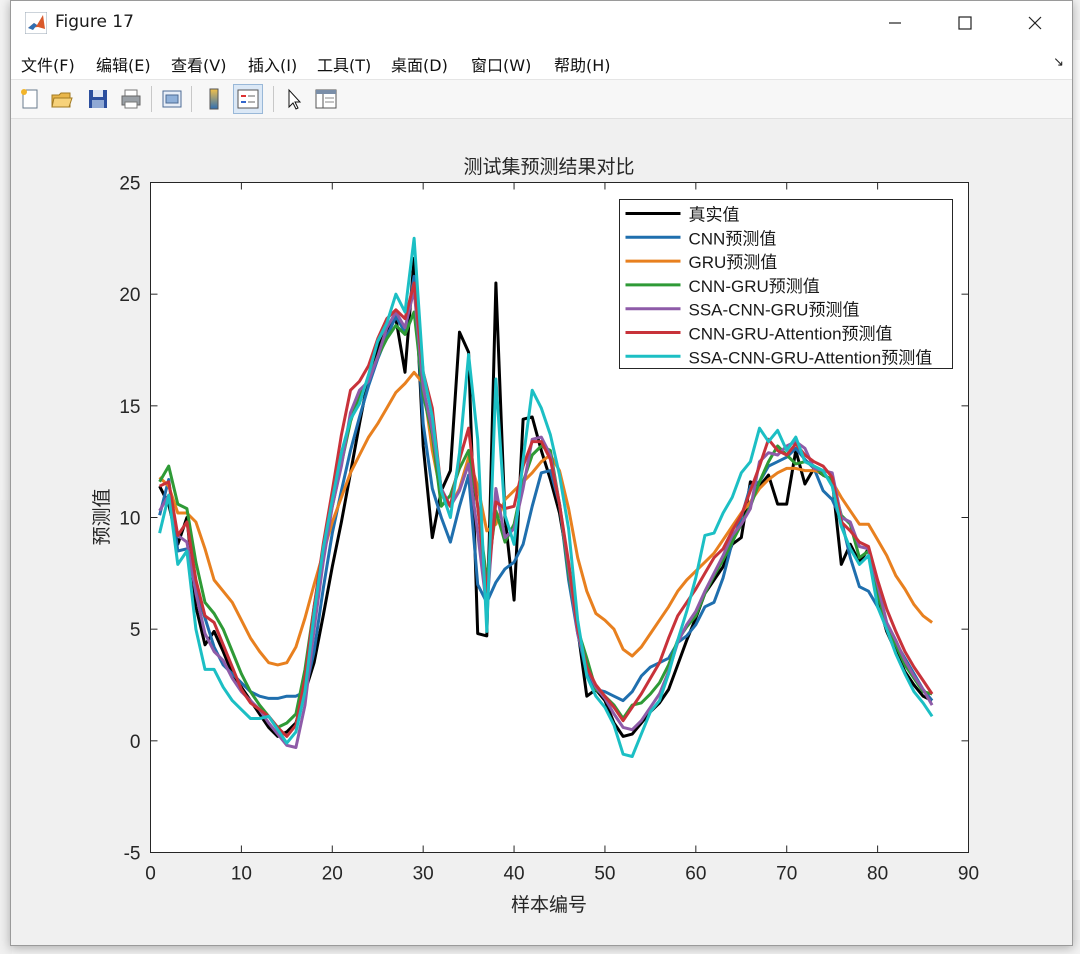 This screenshot has width=1080, height=954. What do you see at coordinates (129, 519) in the screenshot?
I see `y-tick-label: 10` at bounding box center [129, 519].